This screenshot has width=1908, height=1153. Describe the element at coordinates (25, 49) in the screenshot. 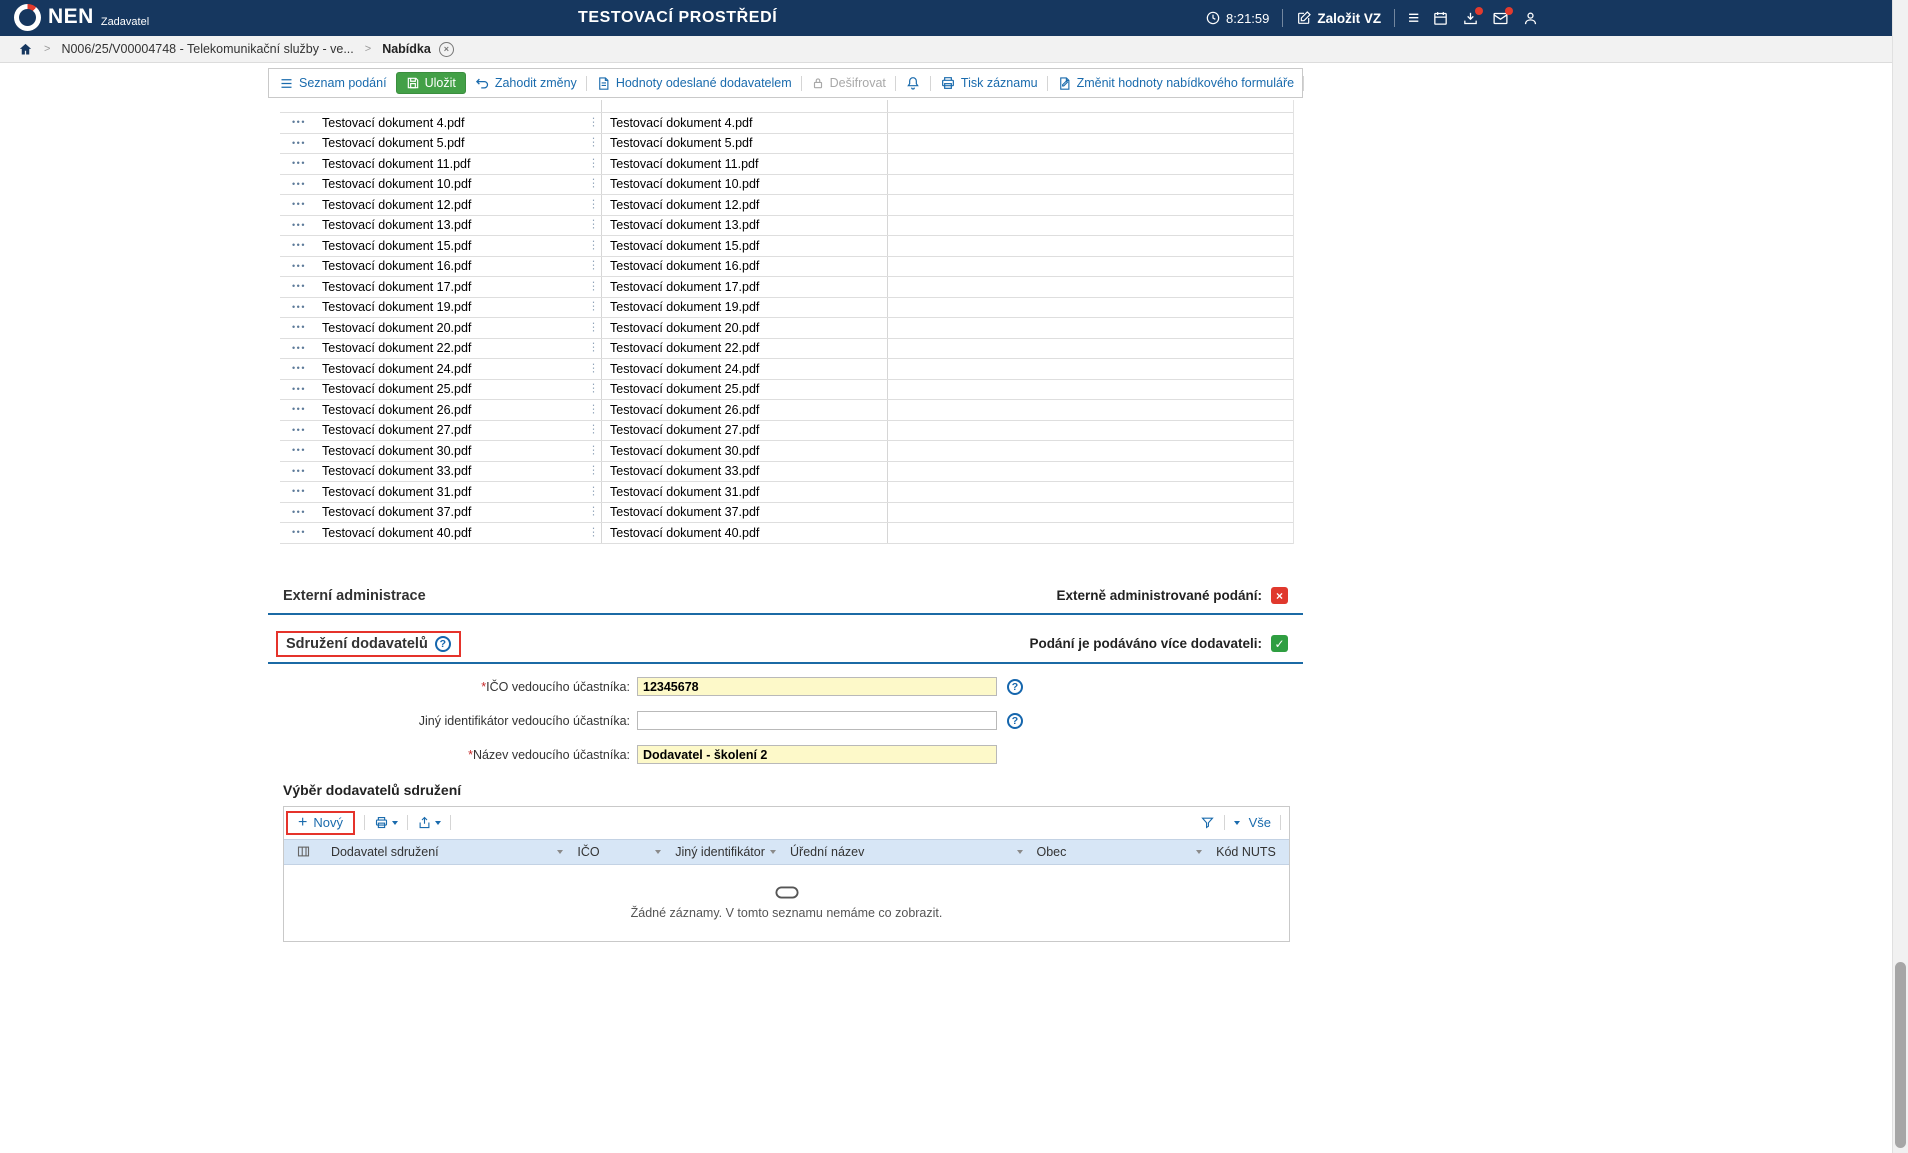

I see `home-icon` at that location.